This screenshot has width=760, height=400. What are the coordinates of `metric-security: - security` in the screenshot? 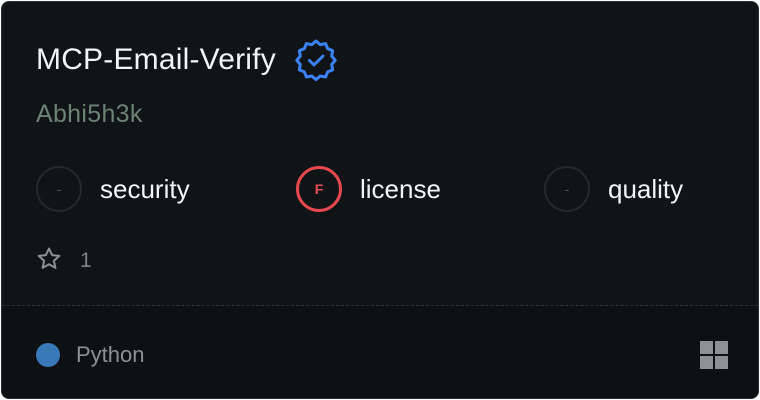 It's located at (113, 189).